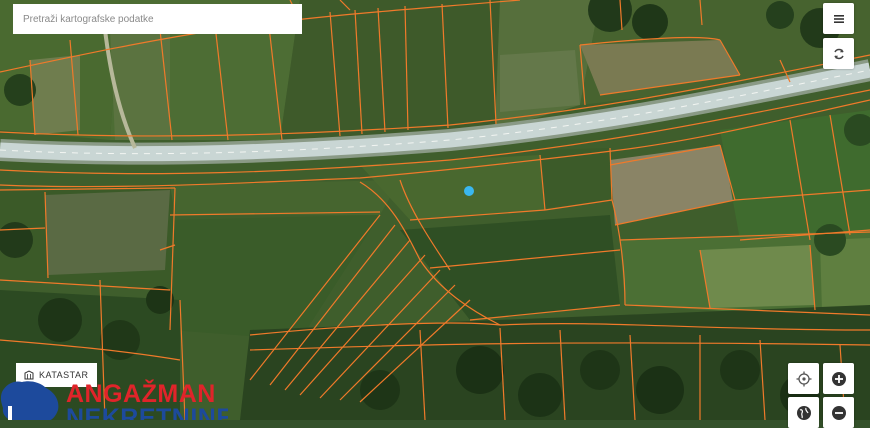  I want to click on locate-button, so click(803, 378).